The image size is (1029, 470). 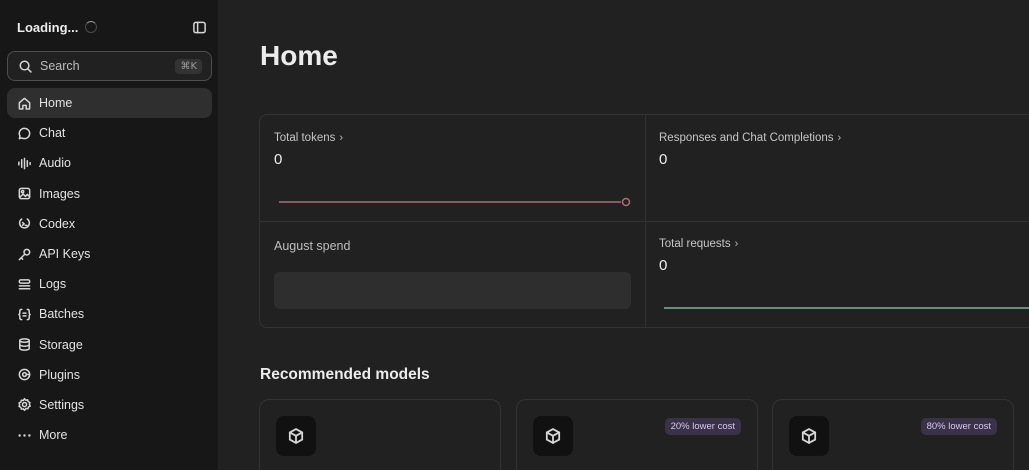 What do you see at coordinates (53, 435) in the screenshot?
I see `sidebar-item-label: More` at bounding box center [53, 435].